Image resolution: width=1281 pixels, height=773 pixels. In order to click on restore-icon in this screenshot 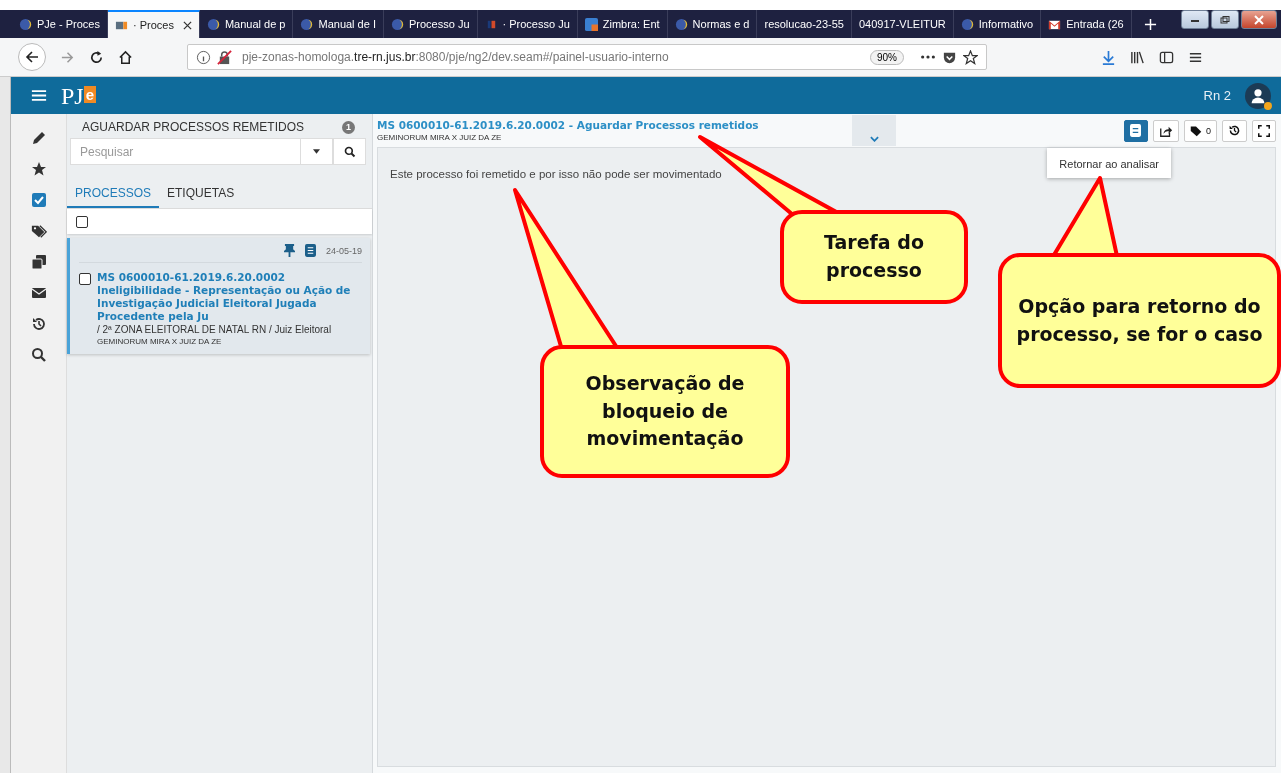, I will do `click(1225, 19)`.